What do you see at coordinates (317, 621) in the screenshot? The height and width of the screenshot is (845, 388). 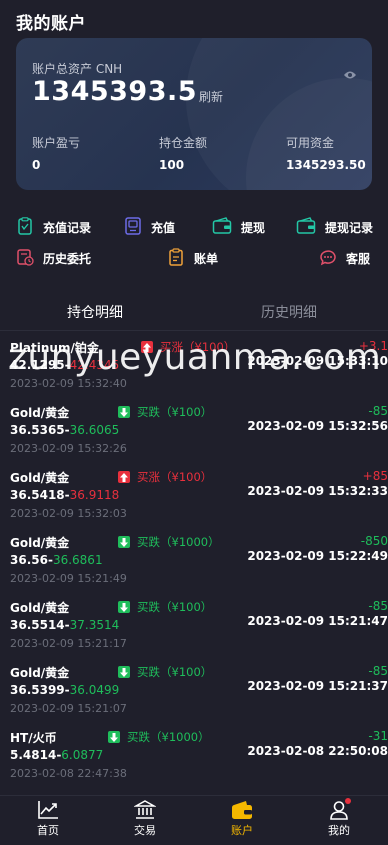 I see `close-time: 2023-02-09 15:21:47` at bounding box center [317, 621].